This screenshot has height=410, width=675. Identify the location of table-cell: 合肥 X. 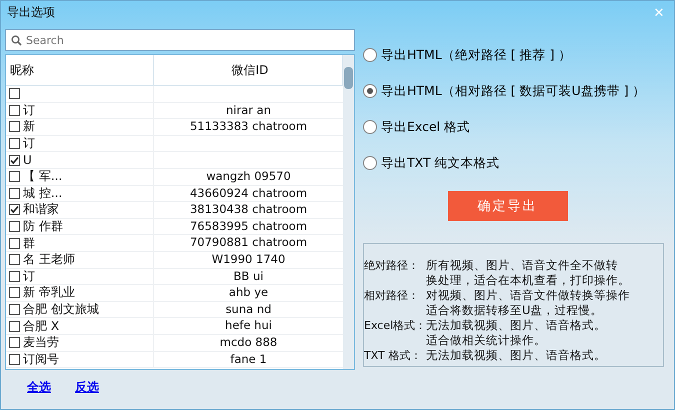
(41, 326).